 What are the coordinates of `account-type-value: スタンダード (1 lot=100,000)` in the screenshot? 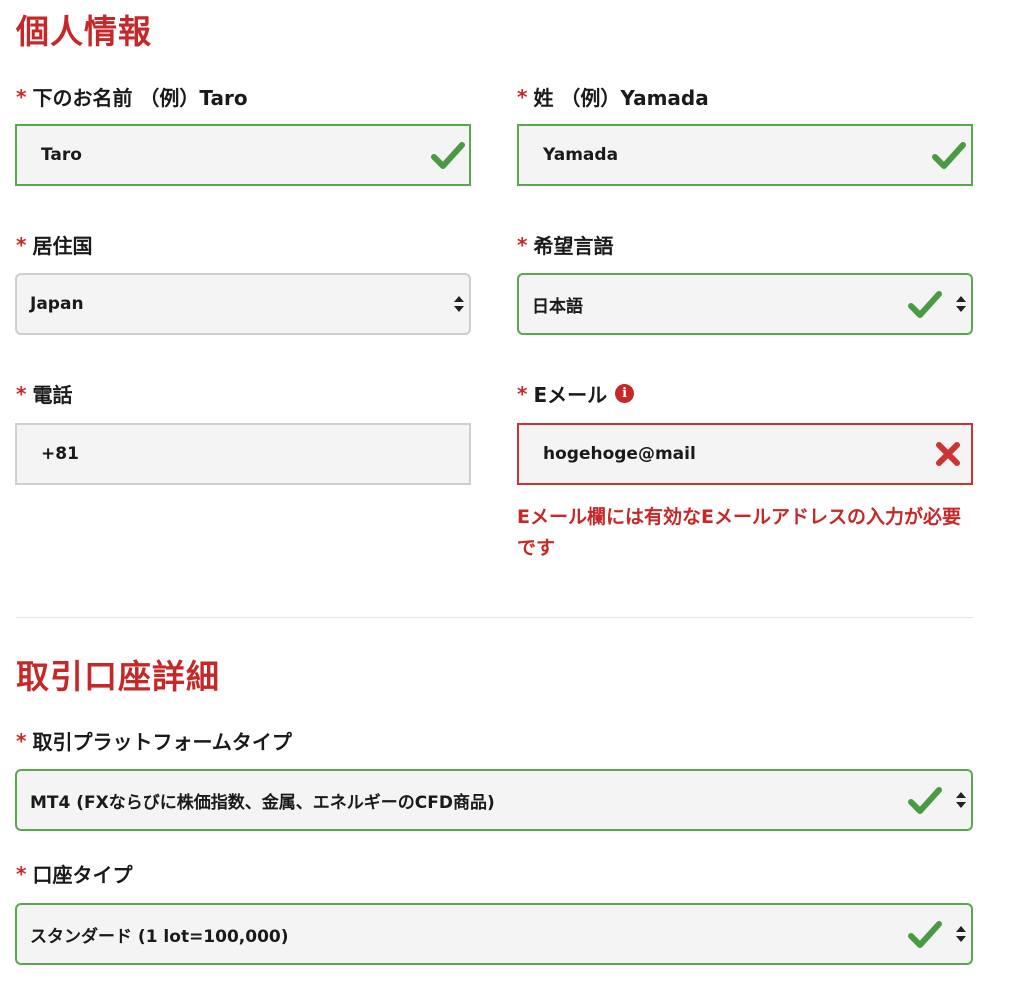 It's located at (159, 936).